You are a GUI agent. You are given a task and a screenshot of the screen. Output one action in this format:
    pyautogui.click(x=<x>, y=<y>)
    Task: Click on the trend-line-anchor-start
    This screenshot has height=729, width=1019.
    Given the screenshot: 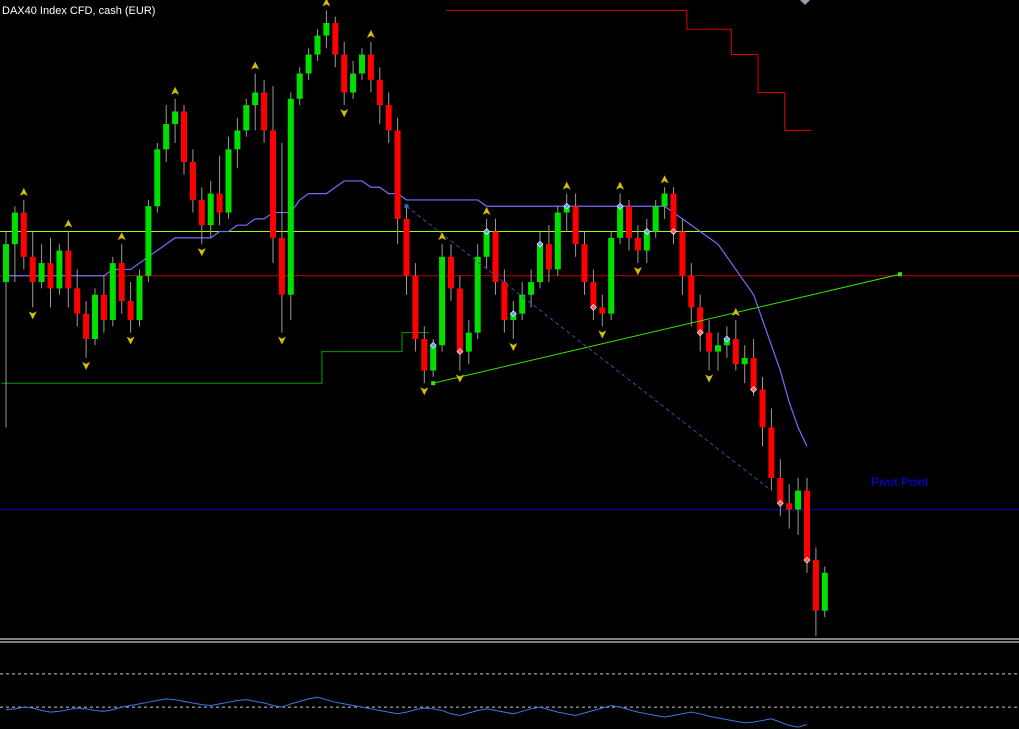 What is the action you would take?
    pyautogui.click(x=433, y=383)
    